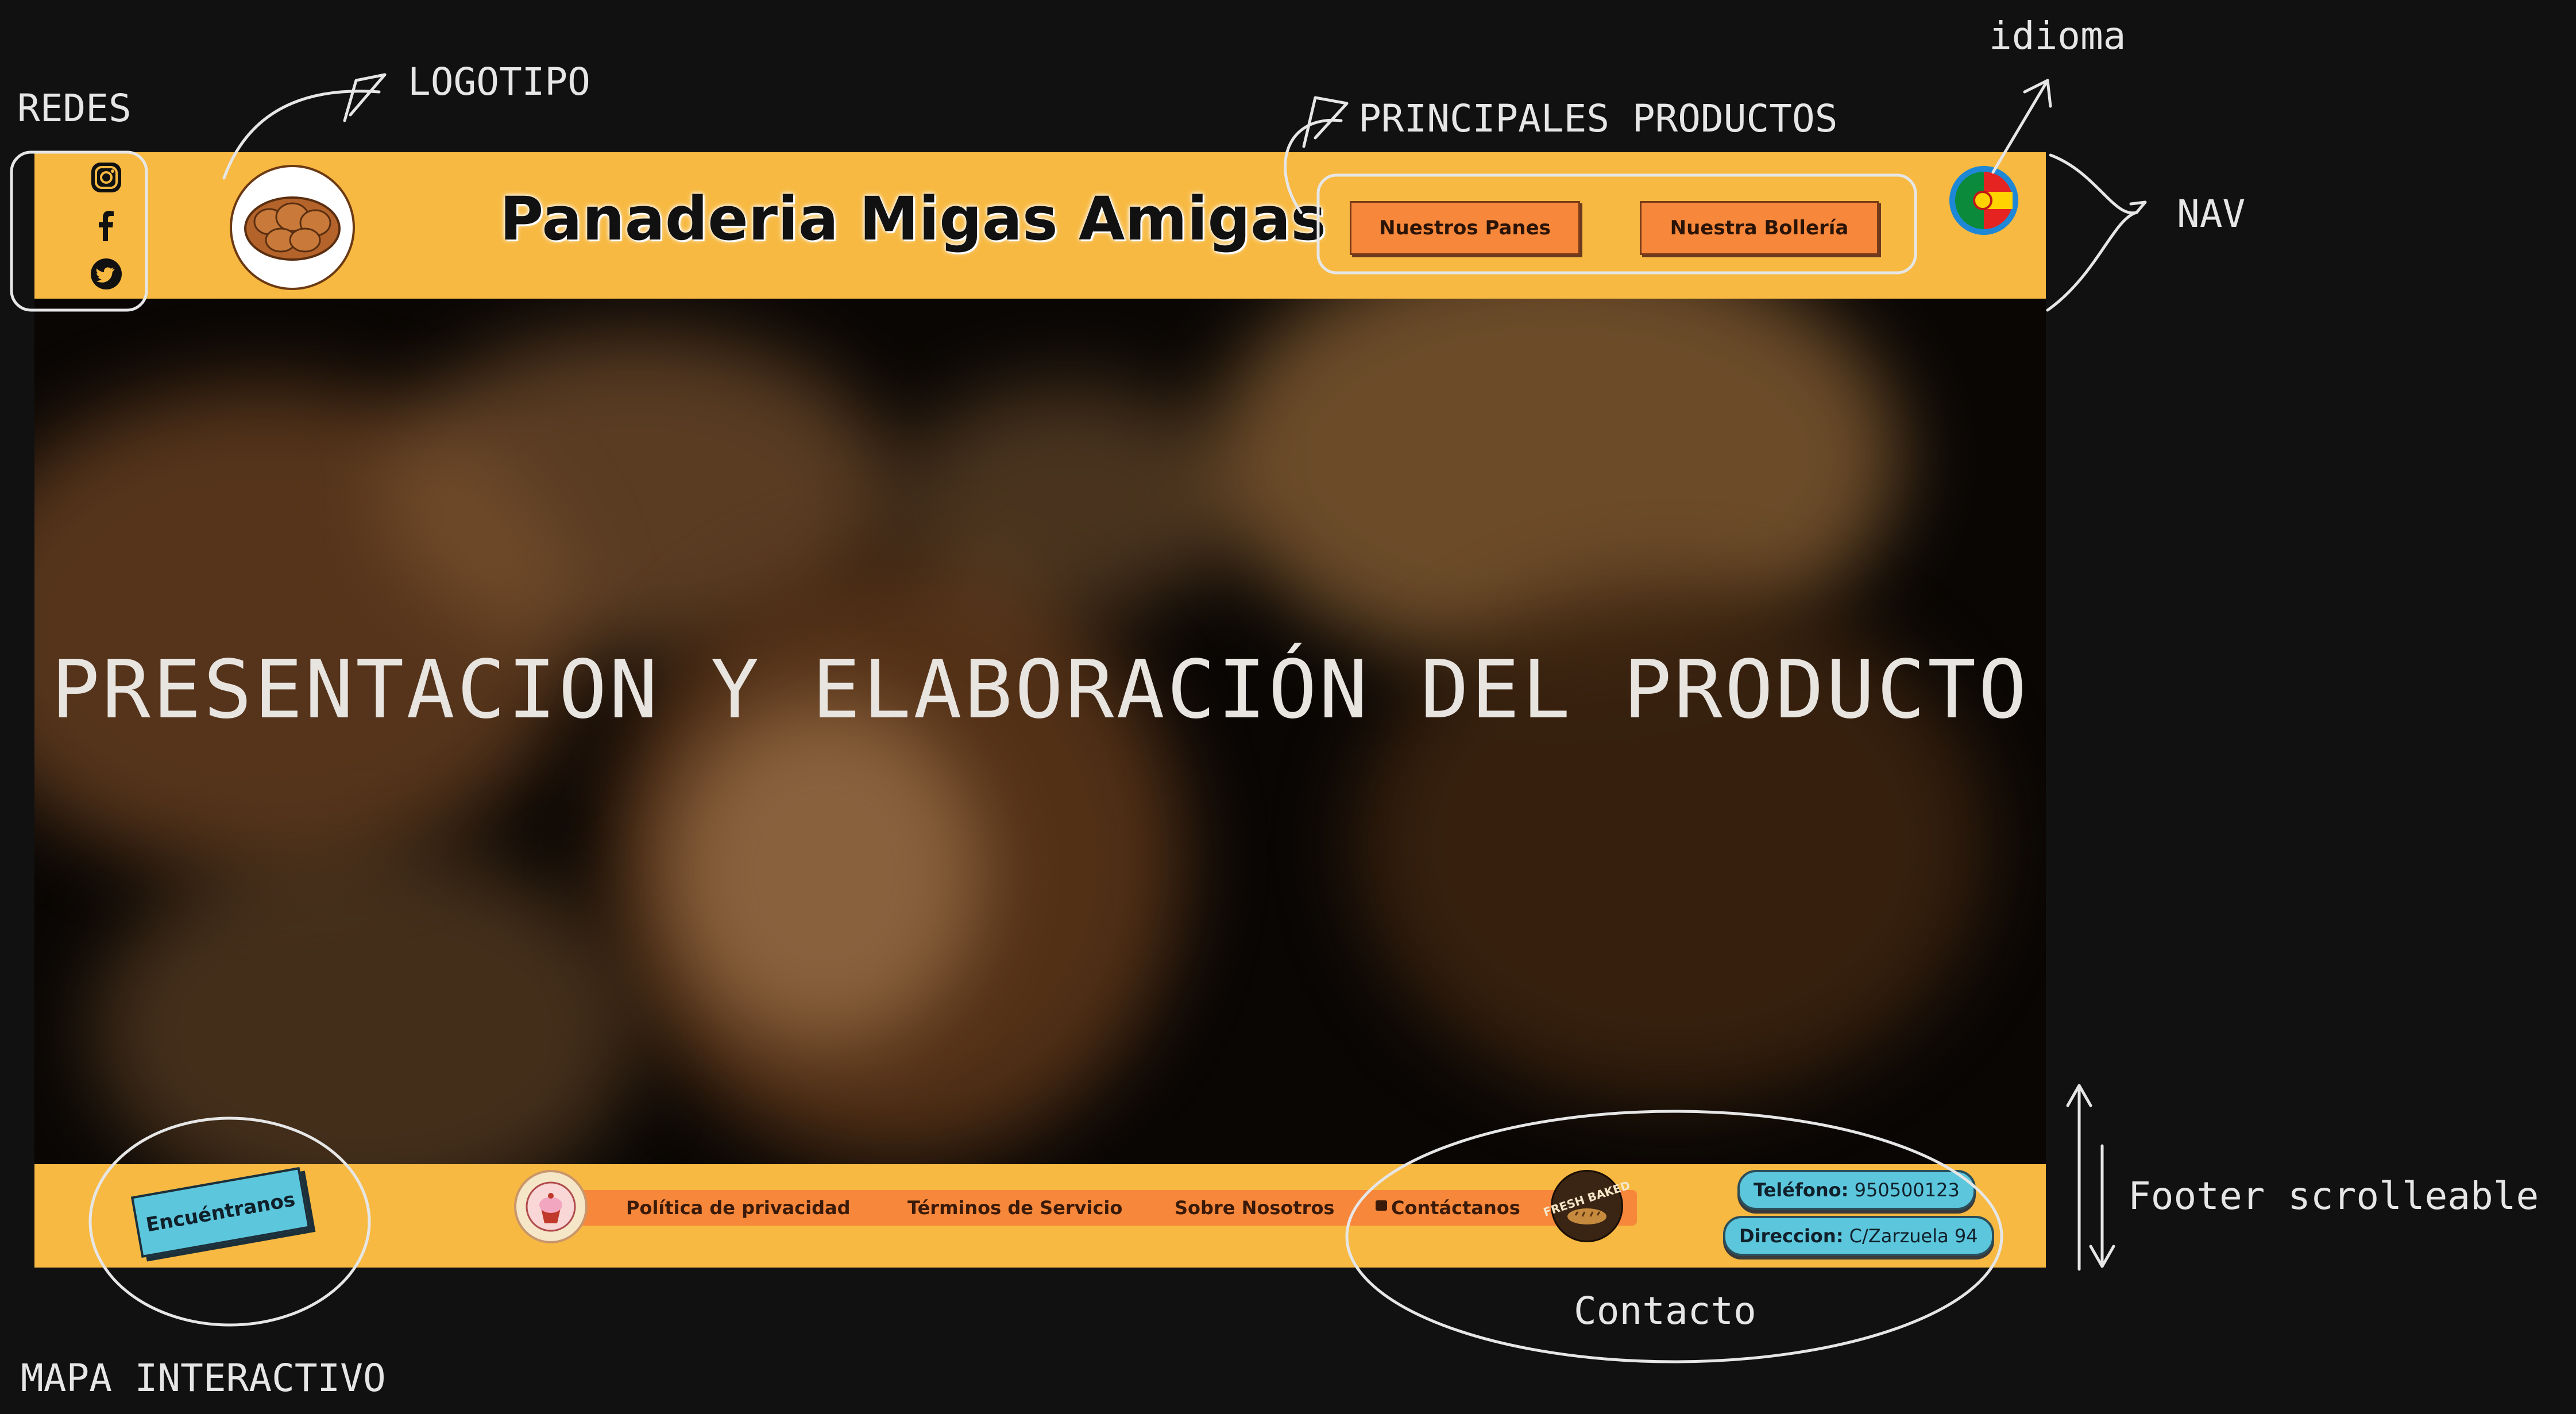 This screenshot has height=1414, width=2576. I want to click on idioma-arrow-head, so click(2037, 94).